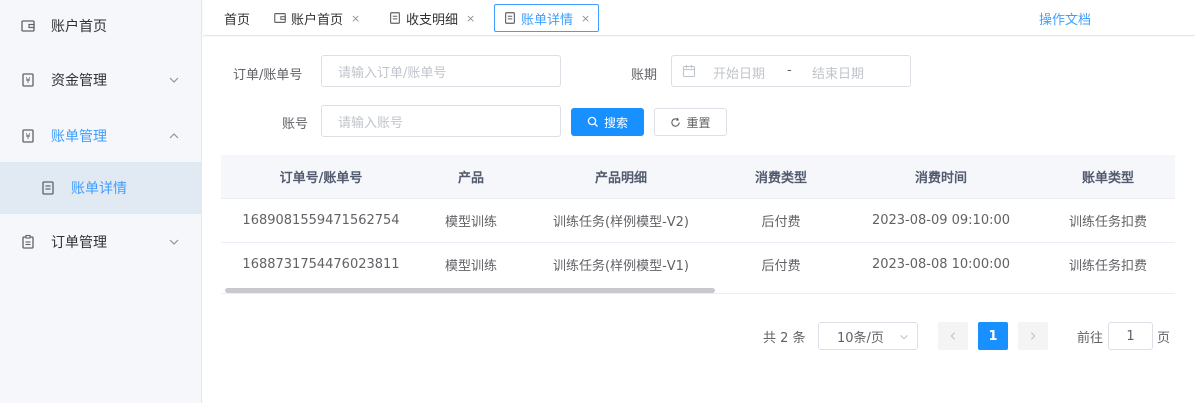 This screenshot has height=403, width=1195. I want to click on tab-home: 首页, so click(237, 18).